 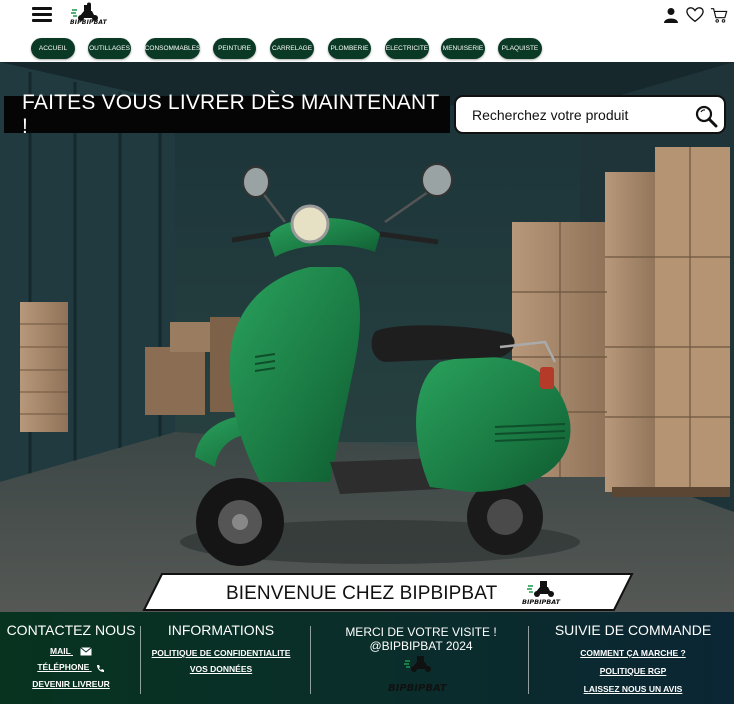 What do you see at coordinates (71, 684) in the screenshot?
I see `footer-link-devenir-livreur: DEVENIR LIVREUR` at bounding box center [71, 684].